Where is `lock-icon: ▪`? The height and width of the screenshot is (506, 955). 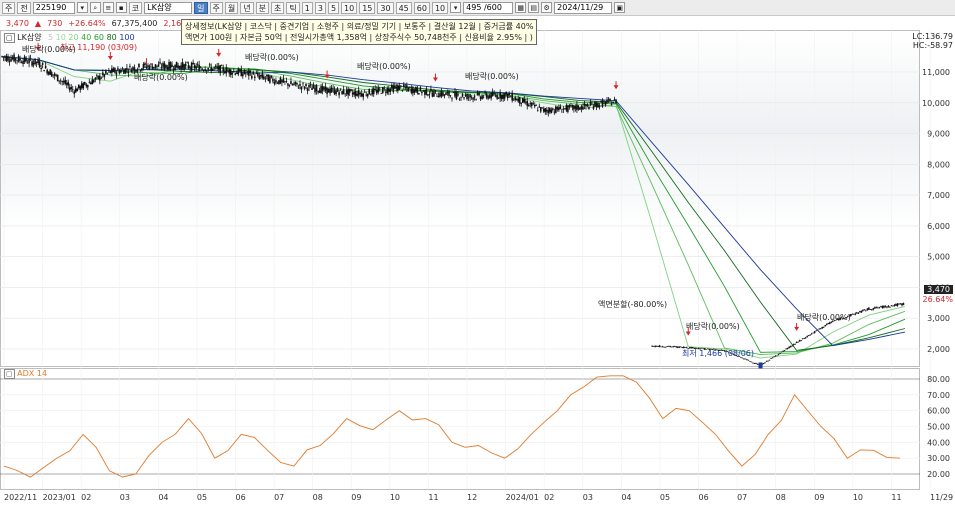 lock-icon: ▪ is located at coordinates (121, 7).